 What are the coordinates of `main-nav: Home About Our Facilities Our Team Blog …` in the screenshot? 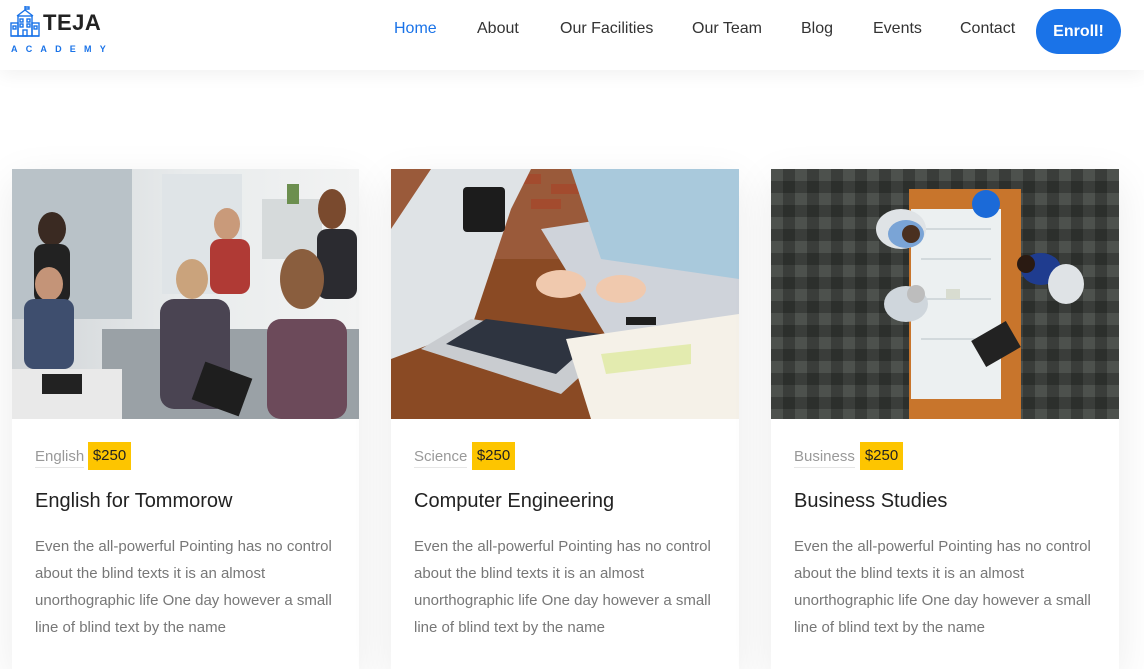 It's located at (572, 31).